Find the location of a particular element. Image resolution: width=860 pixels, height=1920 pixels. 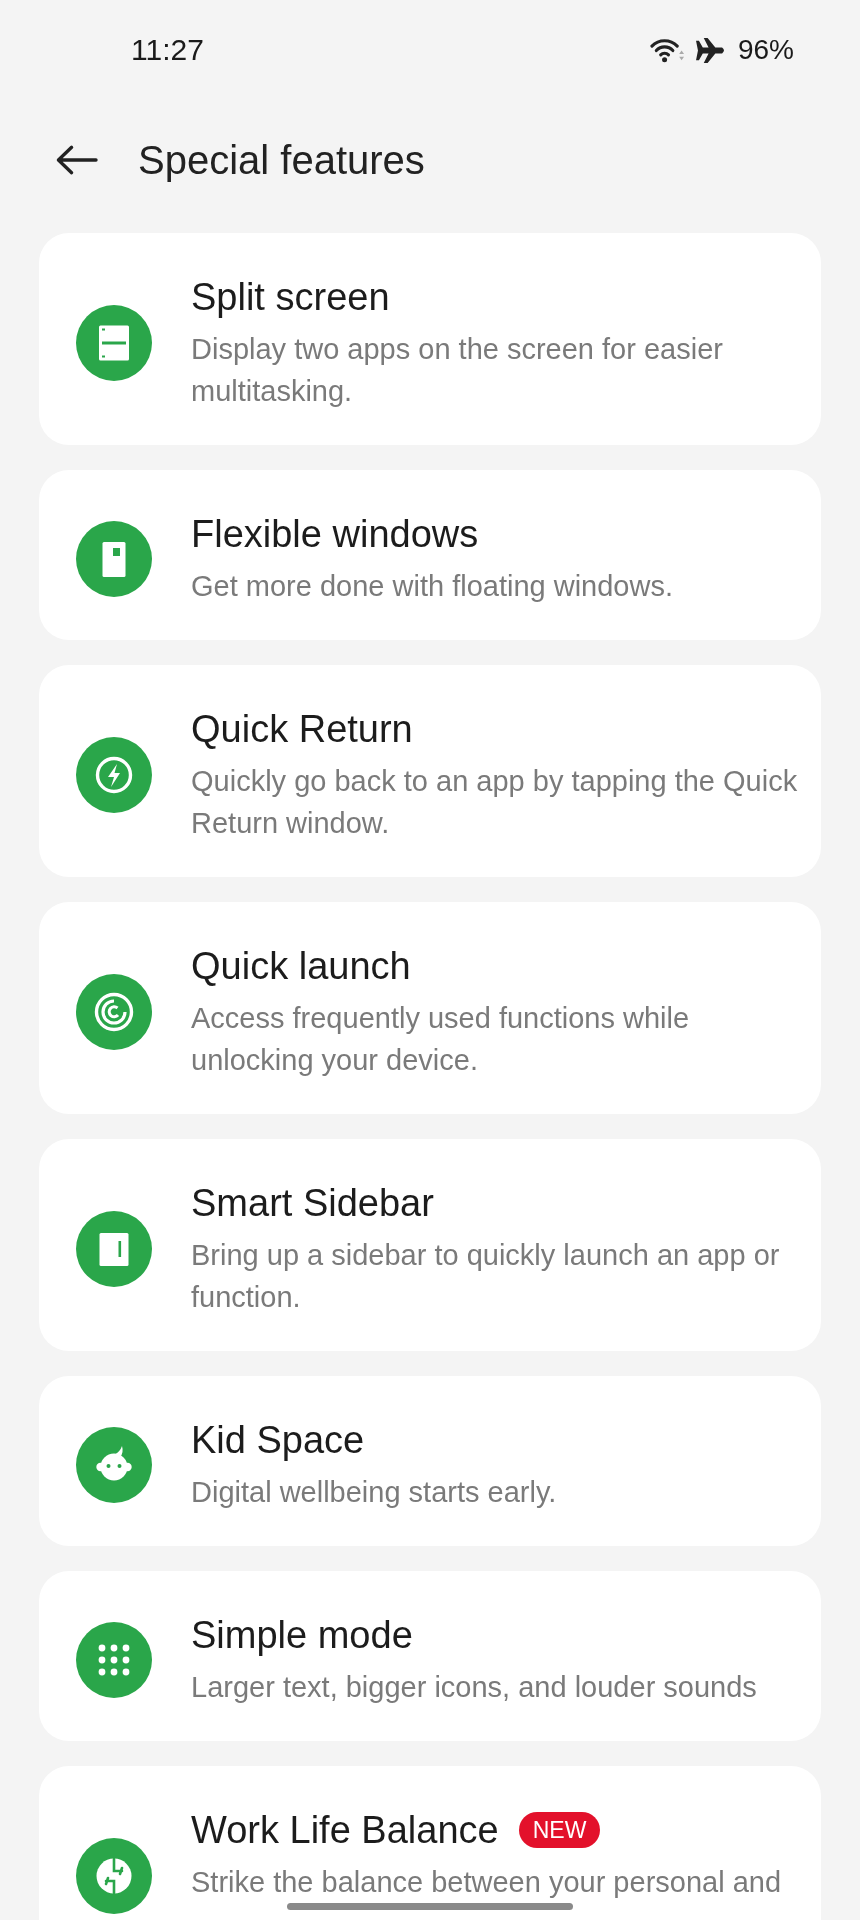

feature-title: Flexible windows is located at coordinates (335, 534).